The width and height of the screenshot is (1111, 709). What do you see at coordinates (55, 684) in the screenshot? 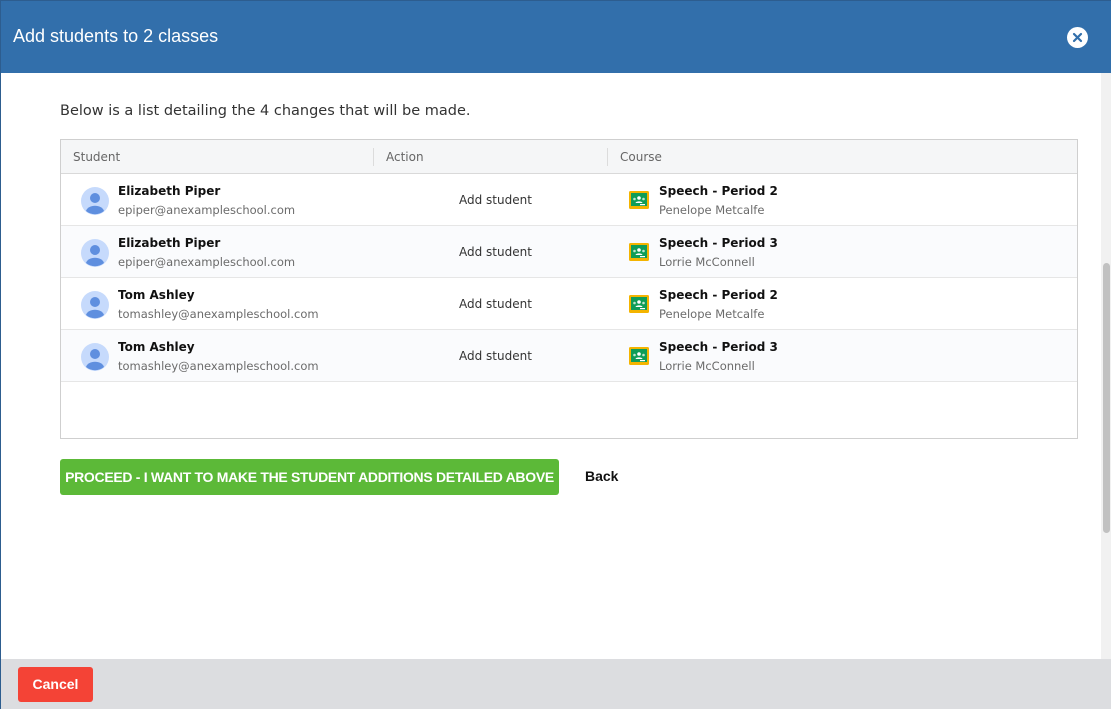
I see `cancel-button: Cancel` at bounding box center [55, 684].